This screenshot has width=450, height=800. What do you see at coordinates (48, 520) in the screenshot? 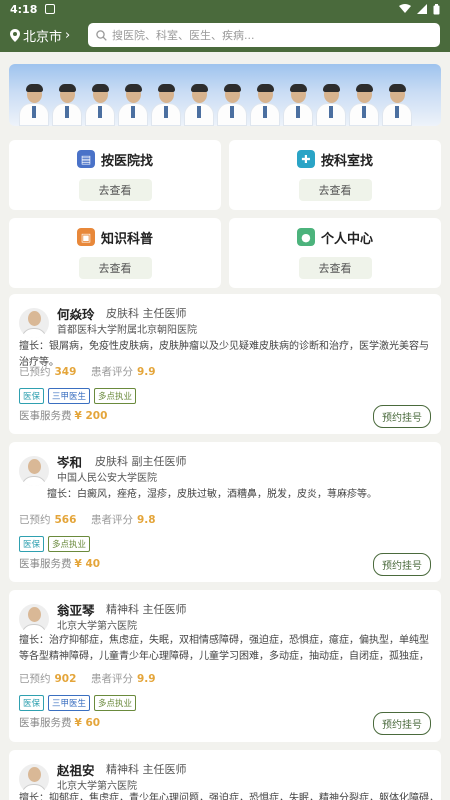
I see `booked-count: 已预约 566` at bounding box center [48, 520].